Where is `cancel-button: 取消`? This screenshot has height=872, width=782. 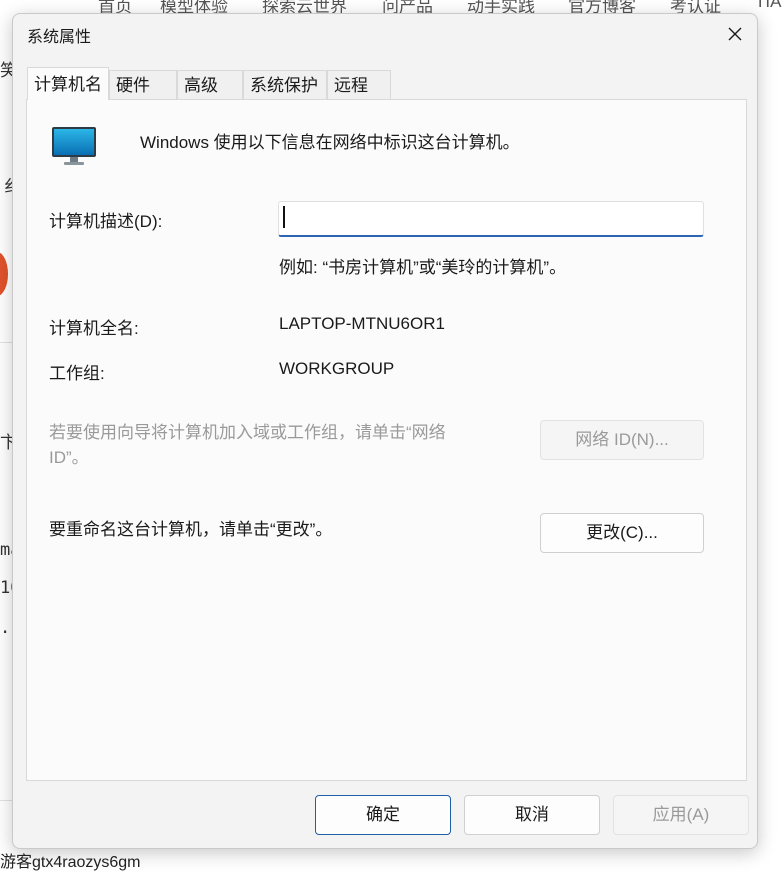
cancel-button: 取消 is located at coordinates (532, 815).